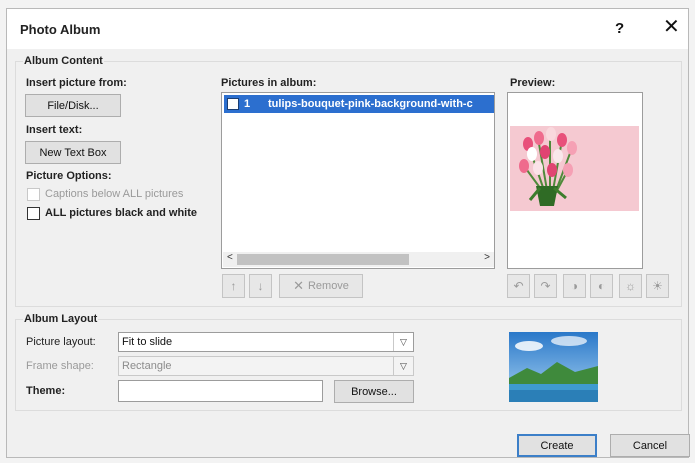  I want to click on frame-shape-select: Rectangle ▽, so click(266, 366).